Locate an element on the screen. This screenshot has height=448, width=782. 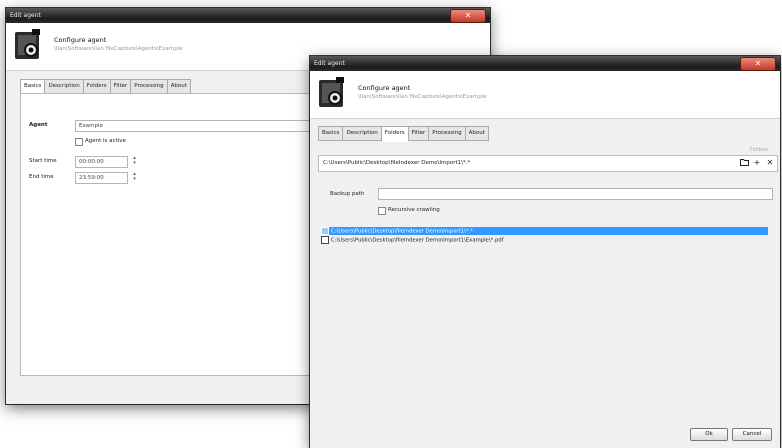
folder-open-icon is located at coordinates (744, 162).